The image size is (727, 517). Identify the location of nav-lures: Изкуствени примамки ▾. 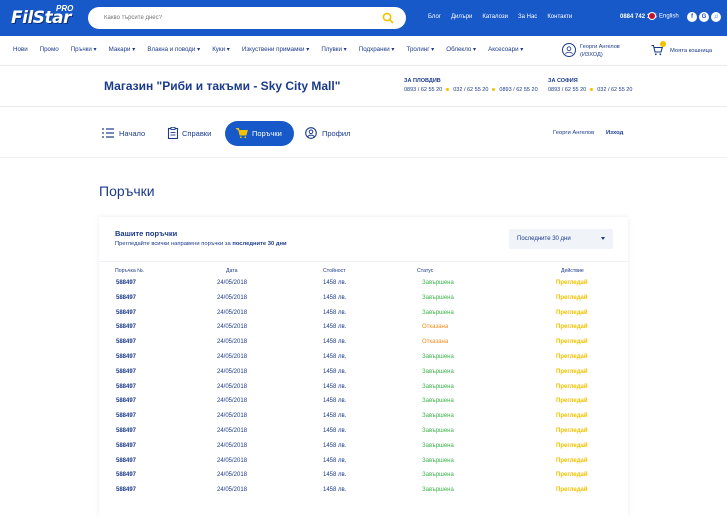
(275, 49).